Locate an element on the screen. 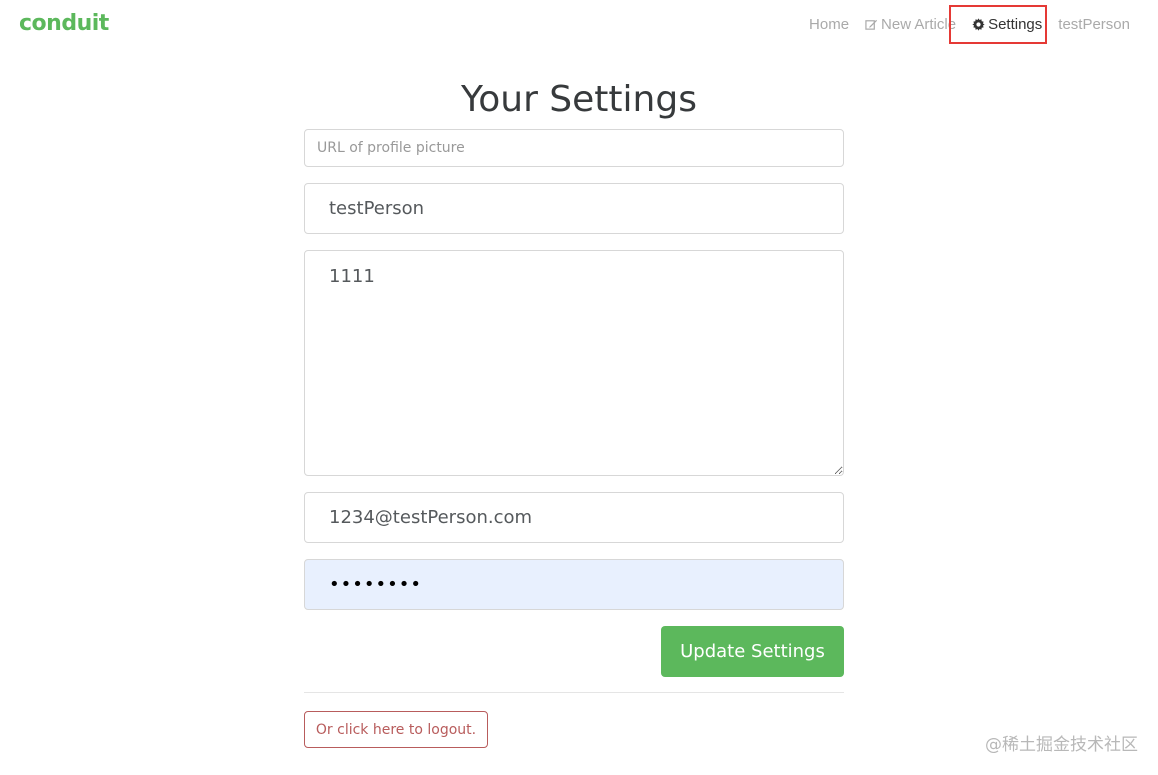 The width and height of the screenshot is (1158, 775). top-nav: Home New Article Settings testPerson is located at coordinates (969, 24).